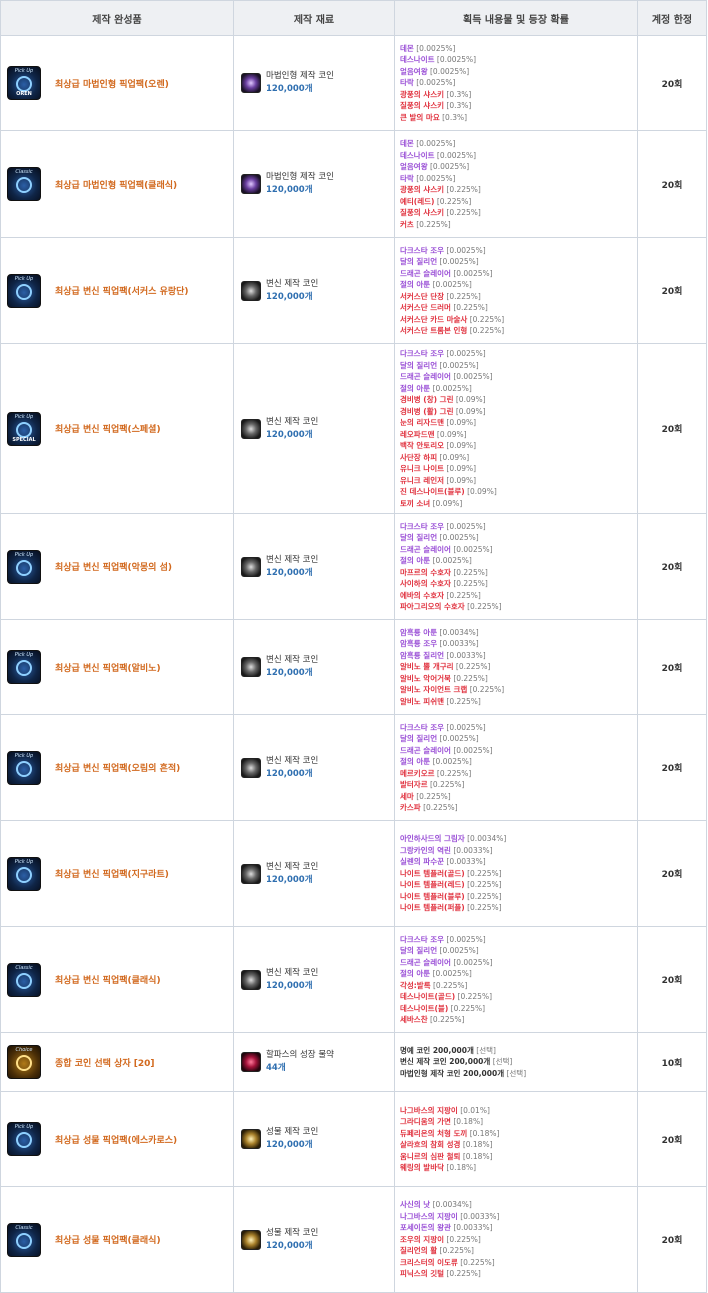 This screenshot has width=708, height=1293. What do you see at coordinates (420, 117) in the screenshot?
I see `item-name: 큰 발의 마요` at bounding box center [420, 117].